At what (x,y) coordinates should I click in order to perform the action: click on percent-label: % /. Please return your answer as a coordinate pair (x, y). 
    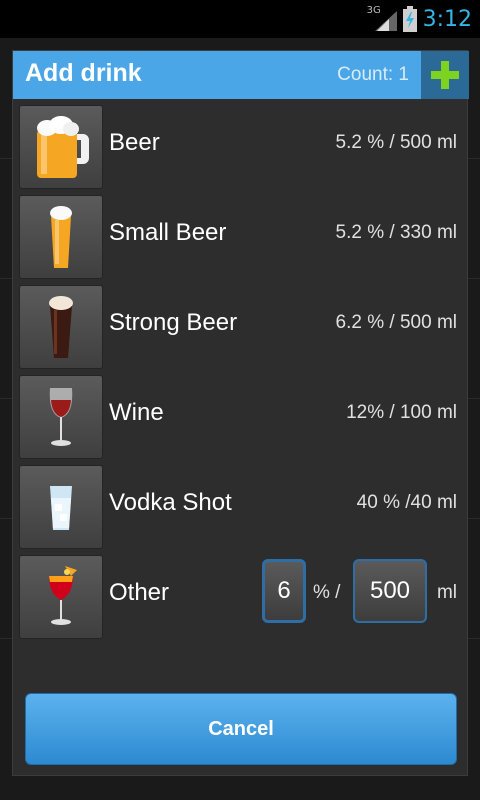
    Looking at the image, I should click on (327, 592).